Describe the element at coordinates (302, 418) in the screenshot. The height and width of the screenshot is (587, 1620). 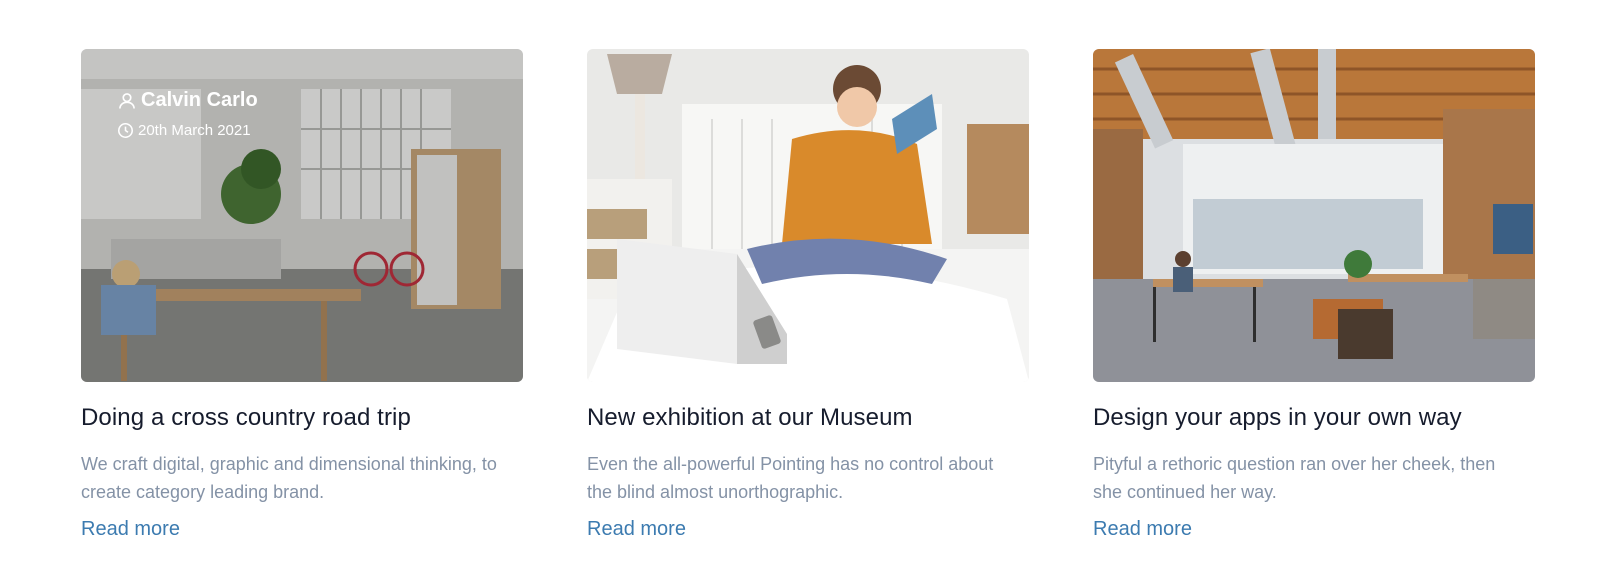
I see `card-title: Doing a cross country road trip` at that location.